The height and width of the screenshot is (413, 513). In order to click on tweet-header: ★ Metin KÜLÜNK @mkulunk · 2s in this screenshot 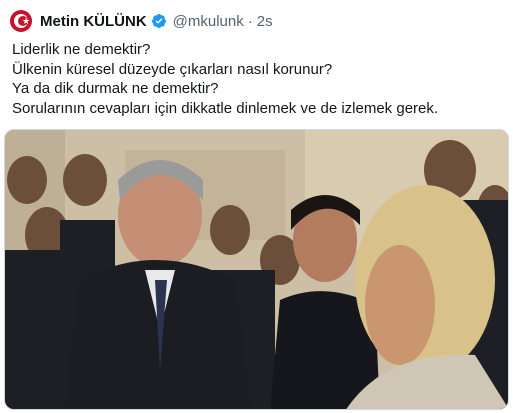, I will do `click(141, 21)`.